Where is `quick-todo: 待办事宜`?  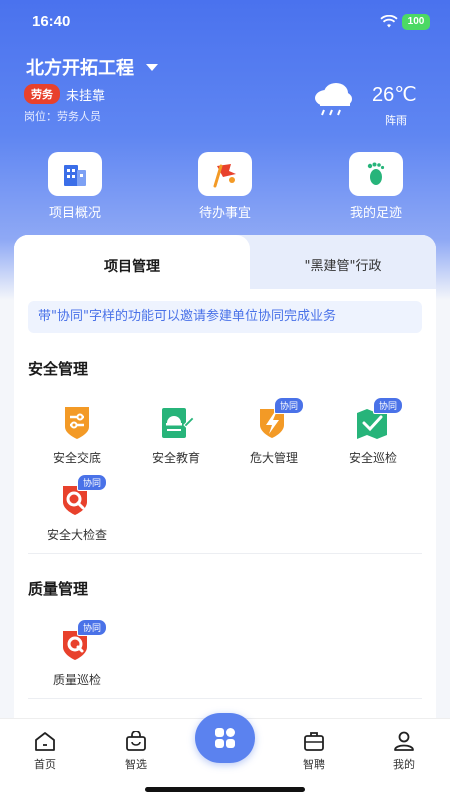 quick-todo: 待办事宜 is located at coordinates (225, 186).